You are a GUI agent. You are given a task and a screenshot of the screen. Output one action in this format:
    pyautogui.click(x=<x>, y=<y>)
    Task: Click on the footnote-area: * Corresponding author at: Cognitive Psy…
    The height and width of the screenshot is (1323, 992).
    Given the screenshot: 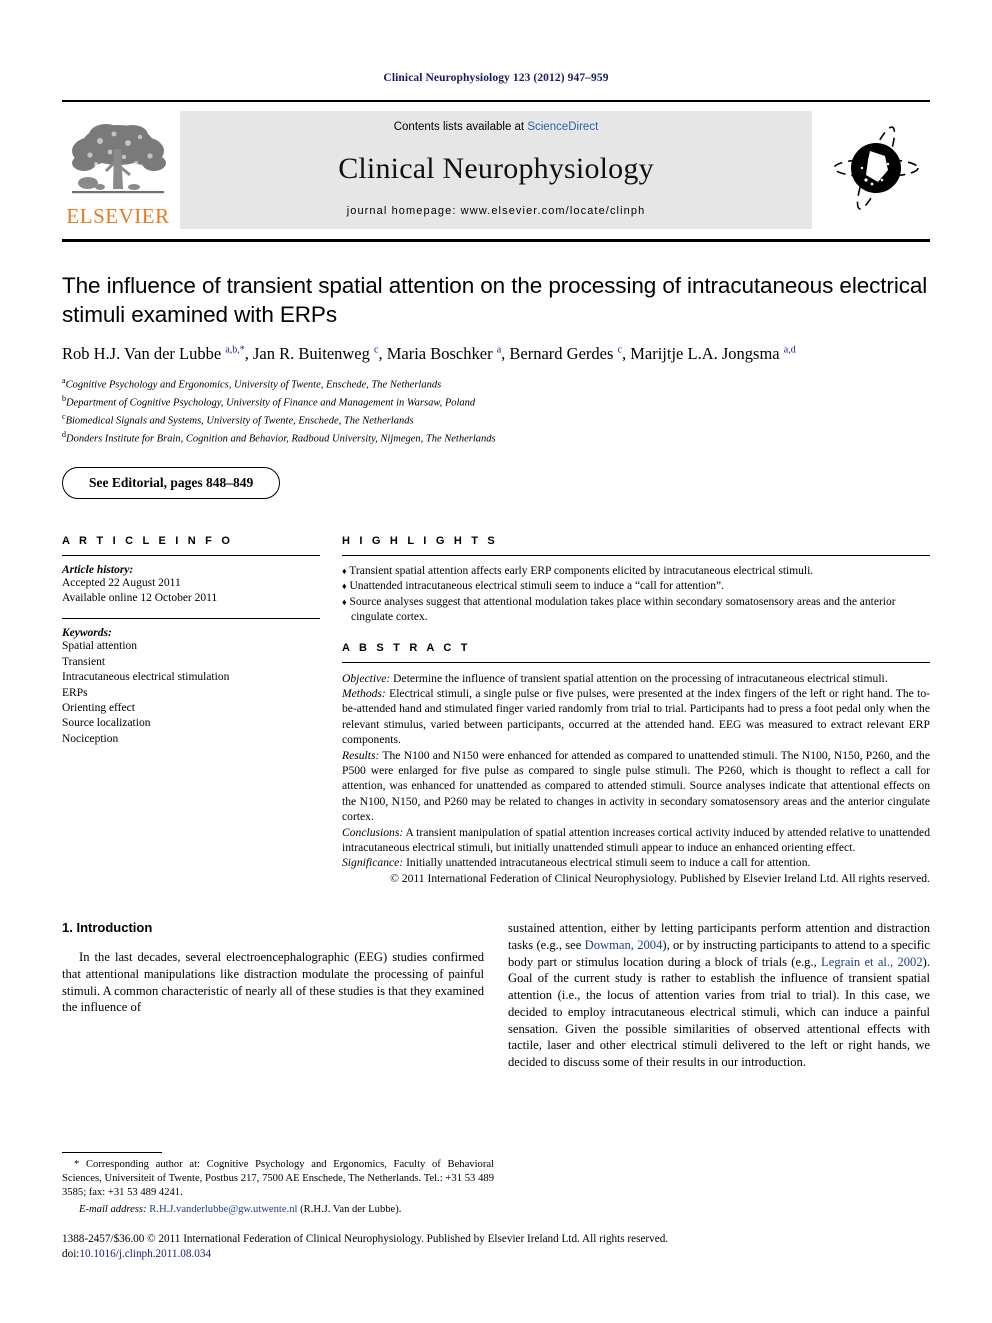 What is the action you would take?
    pyautogui.click(x=278, y=1184)
    